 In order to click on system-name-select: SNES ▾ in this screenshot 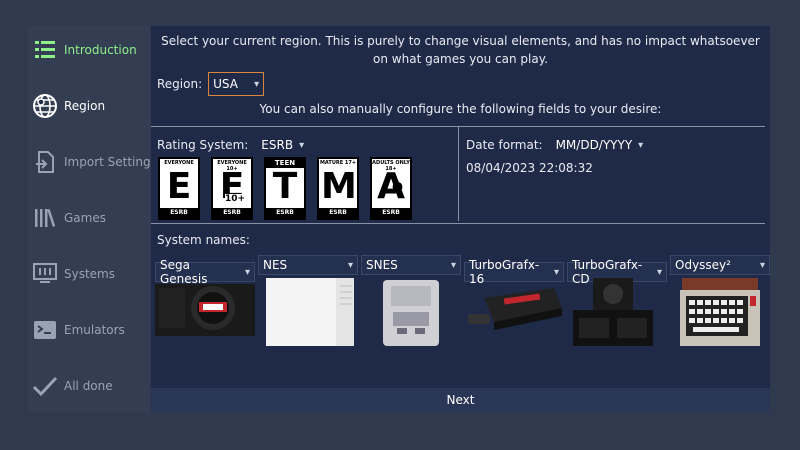, I will do `click(411, 265)`.